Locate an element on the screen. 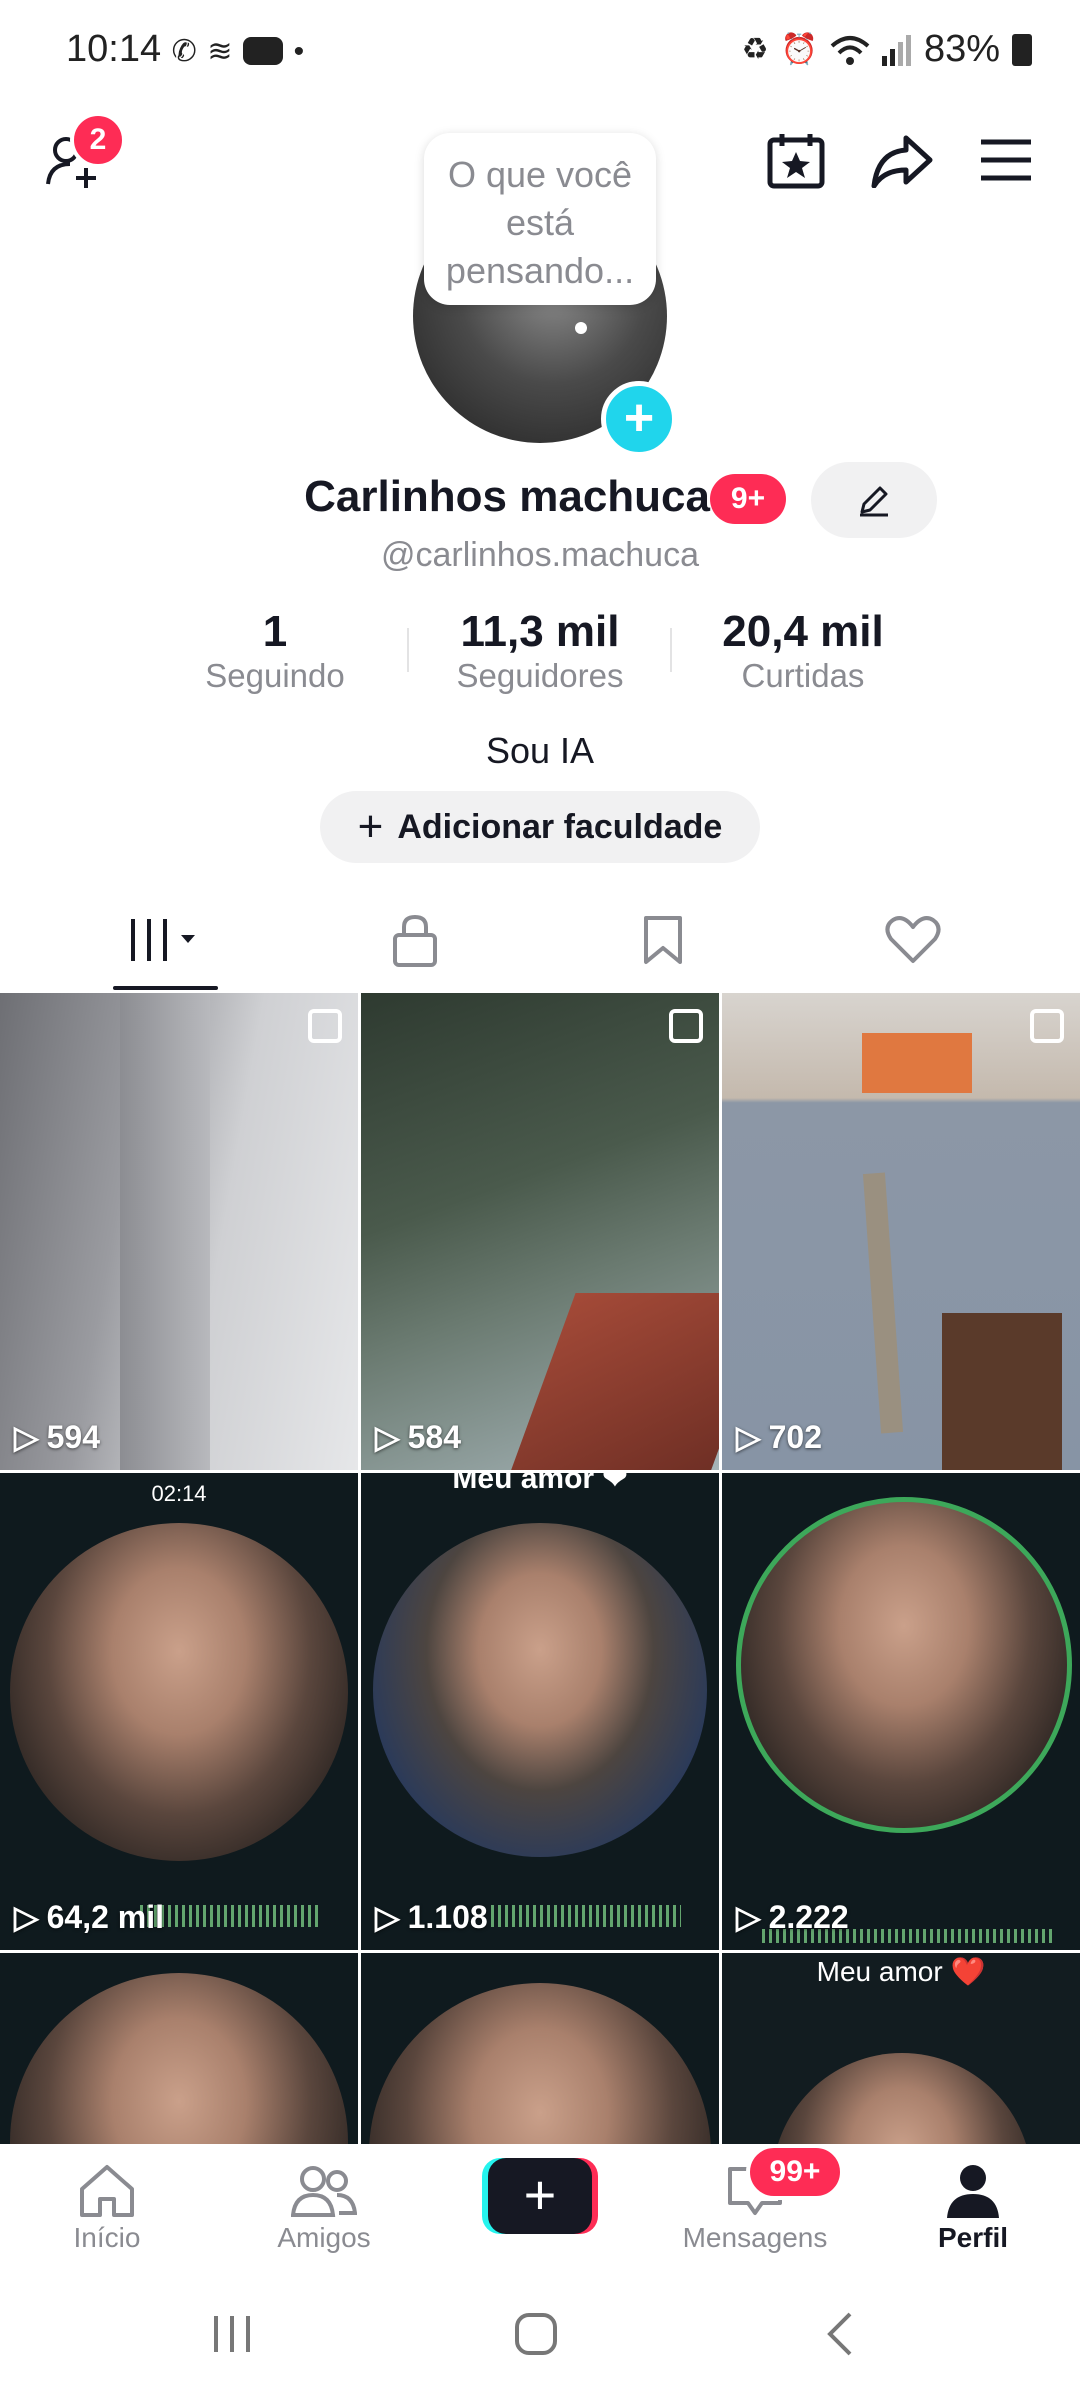 The height and width of the screenshot is (2400, 1080). pencil-icon is located at coordinates (874, 501).